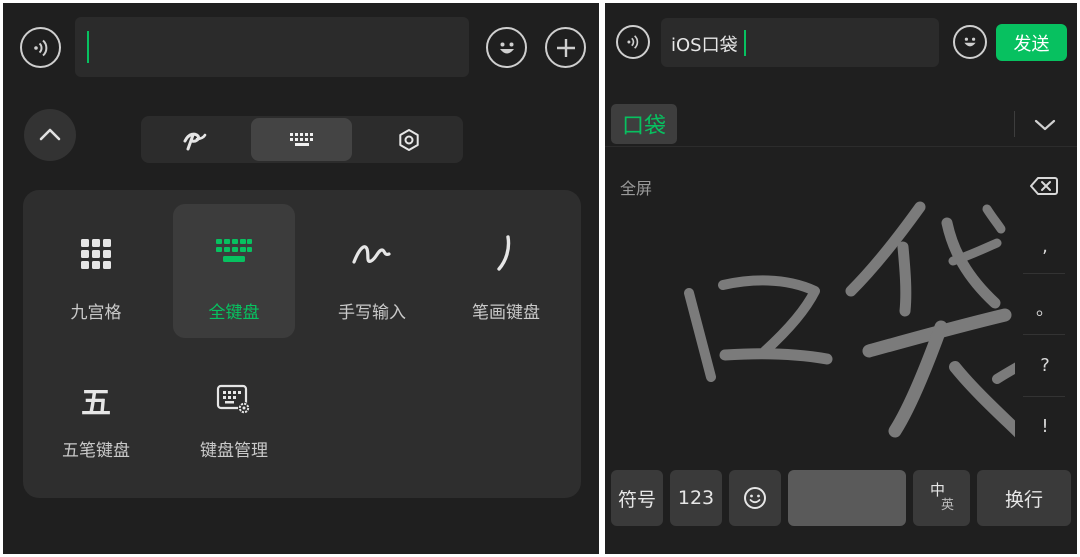 The image size is (1080, 557). I want to click on nine-grid-icon, so click(96, 254).